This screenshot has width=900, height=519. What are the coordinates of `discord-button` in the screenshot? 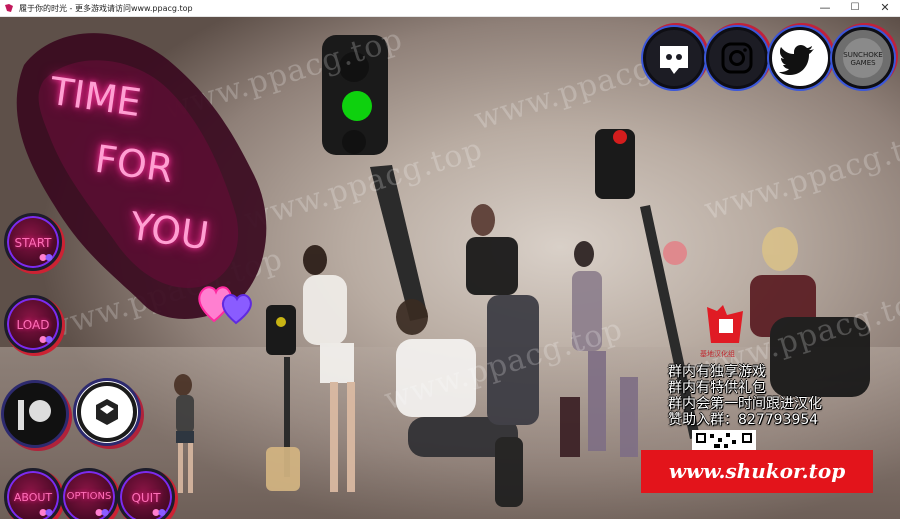 It's located at (674, 58).